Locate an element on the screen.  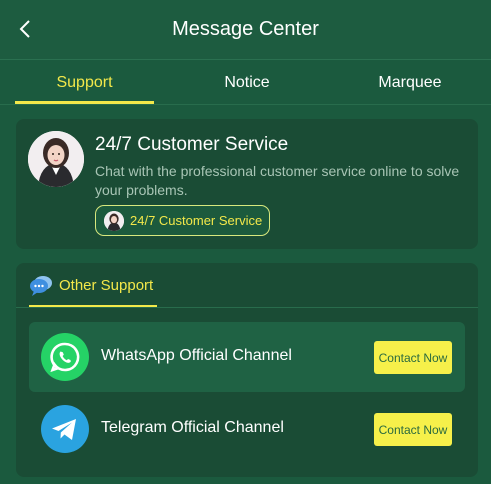
customer-service-button: 24/7 Customer Service is located at coordinates (182, 220).